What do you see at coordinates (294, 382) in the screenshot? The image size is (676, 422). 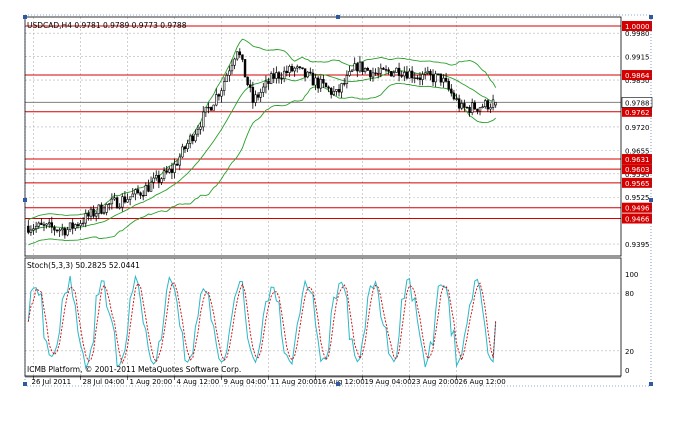 I see `time-tick-label-5: 11 Aug 20:00` at bounding box center [294, 382].